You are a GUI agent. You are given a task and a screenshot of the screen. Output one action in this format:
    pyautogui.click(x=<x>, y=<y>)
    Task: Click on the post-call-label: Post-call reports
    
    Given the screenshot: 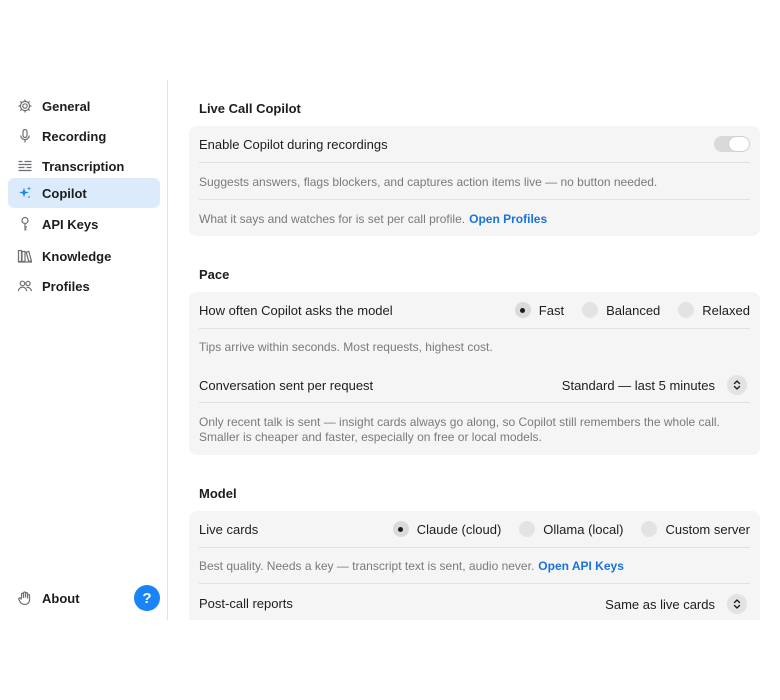 What is the action you would take?
    pyautogui.click(x=246, y=603)
    